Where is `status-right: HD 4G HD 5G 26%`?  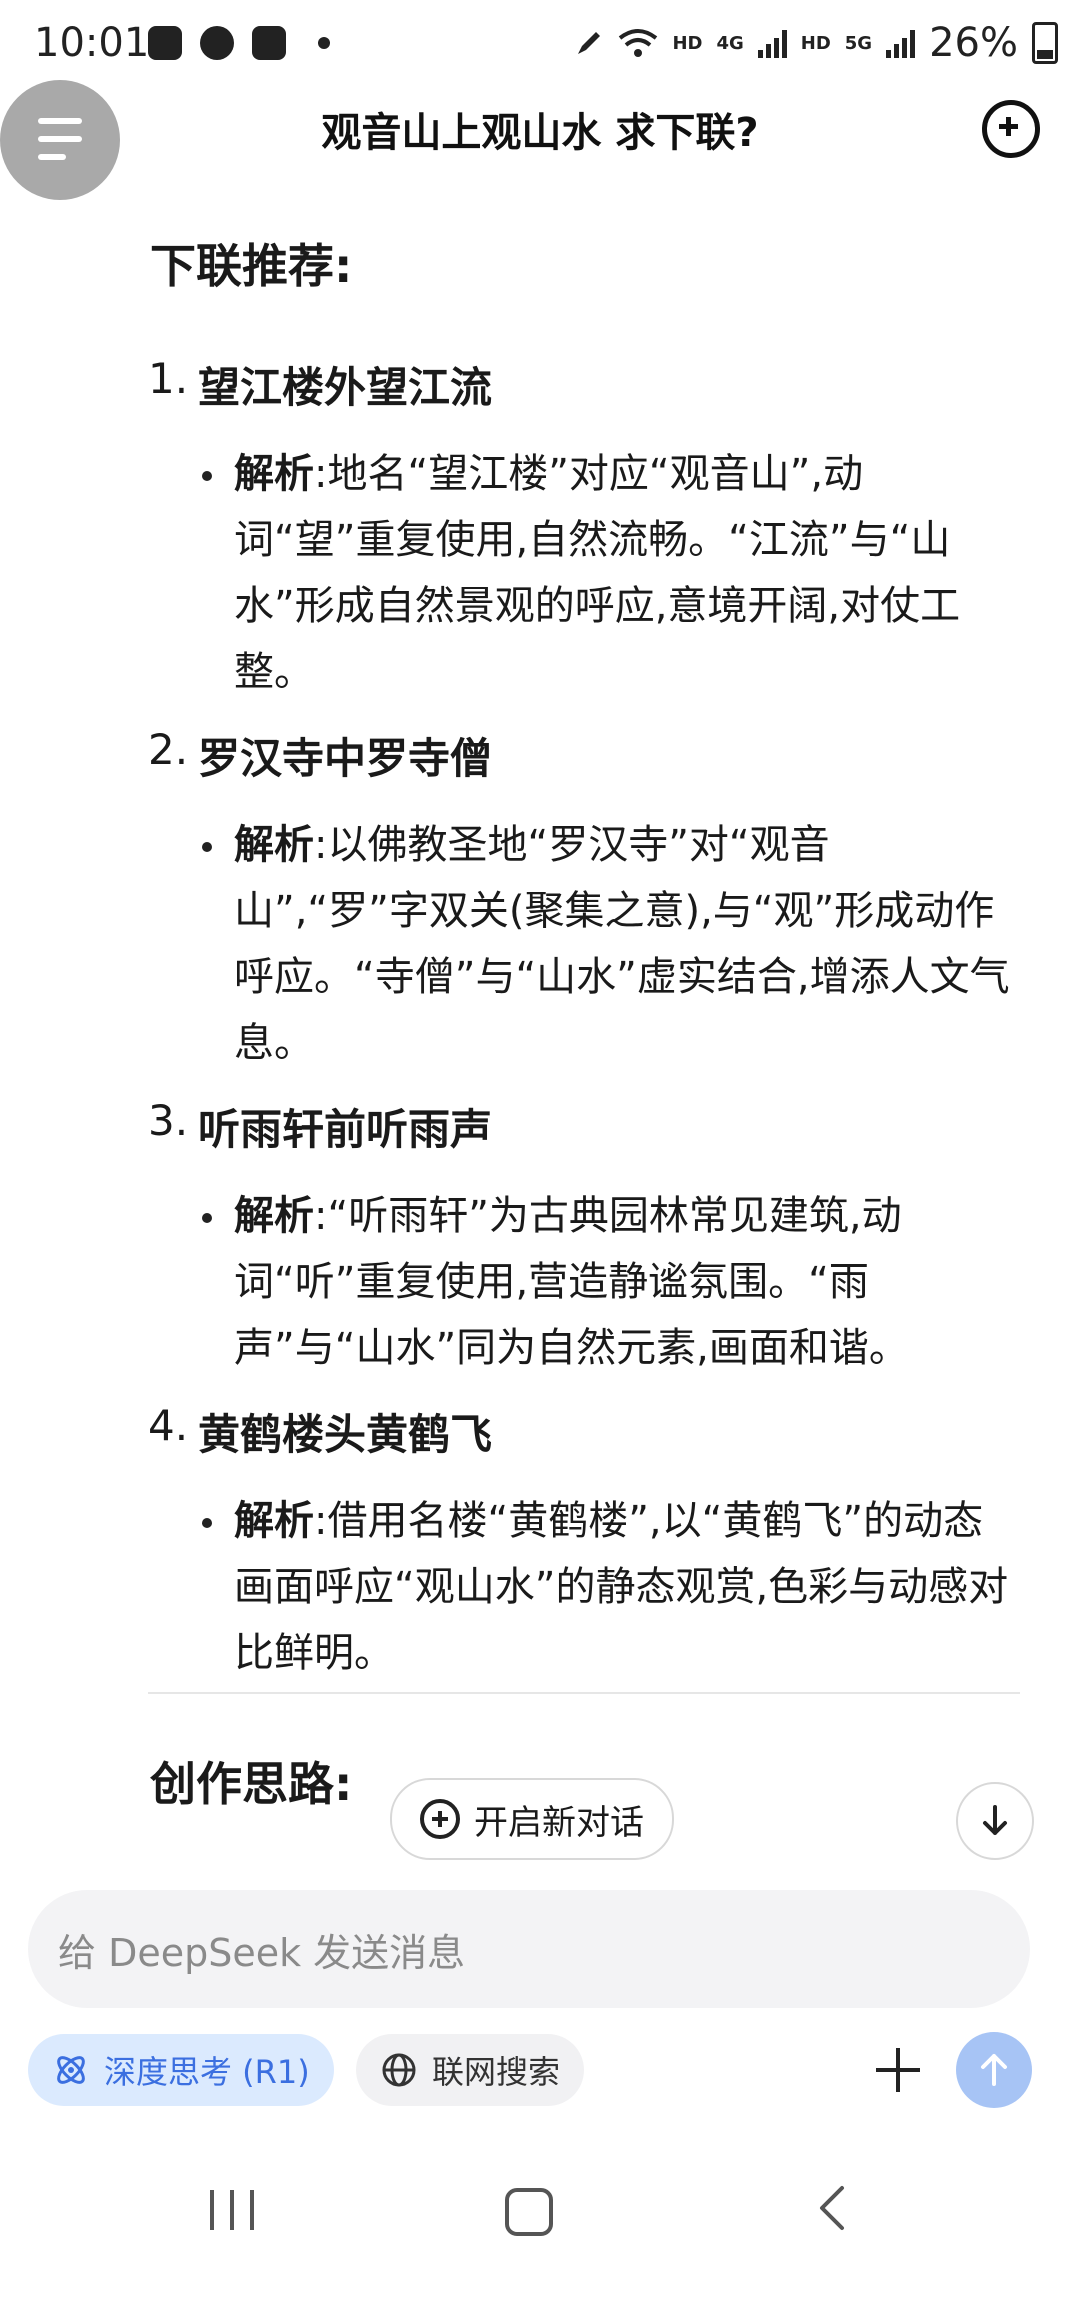 status-right: HD 4G HD 5G 26% is located at coordinates (816, 43).